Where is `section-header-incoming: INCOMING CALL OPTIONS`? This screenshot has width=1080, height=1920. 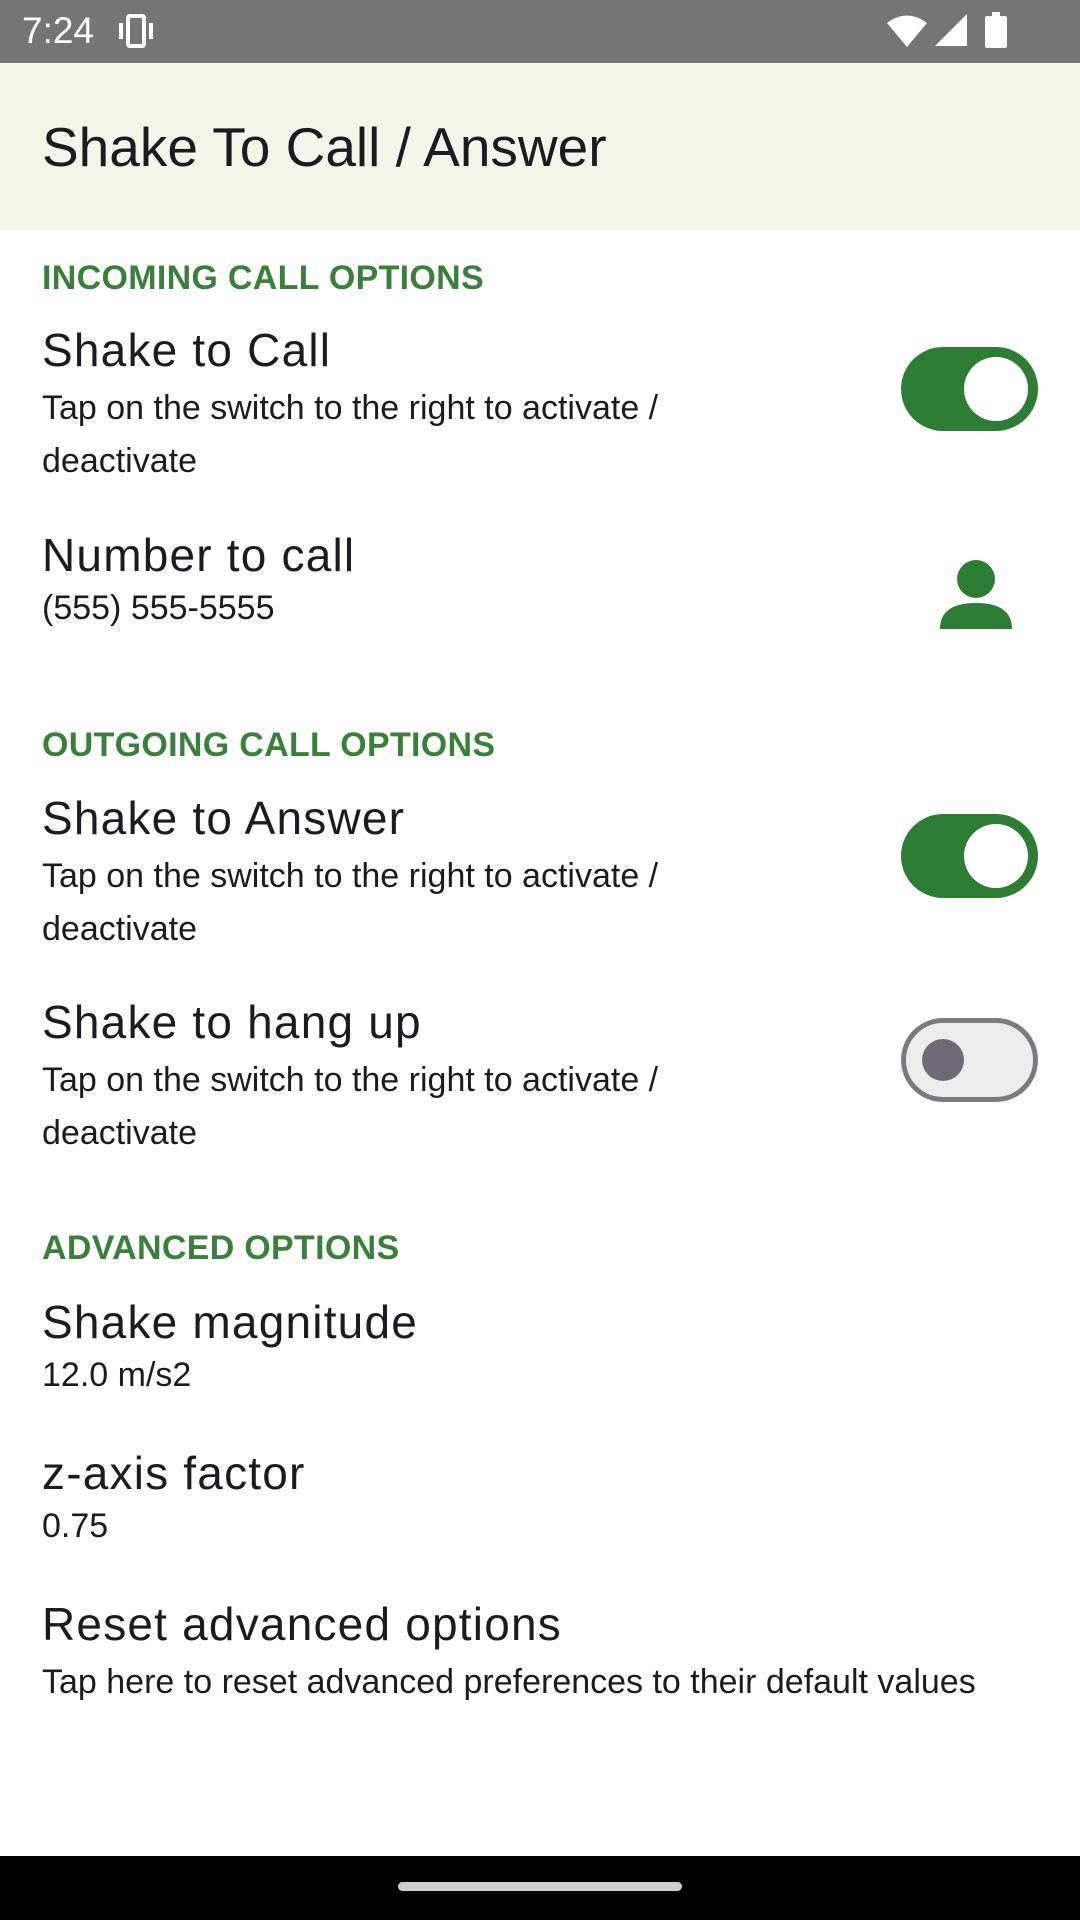 section-header-incoming: INCOMING CALL OPTIONS is located at coordinates (263, 278).